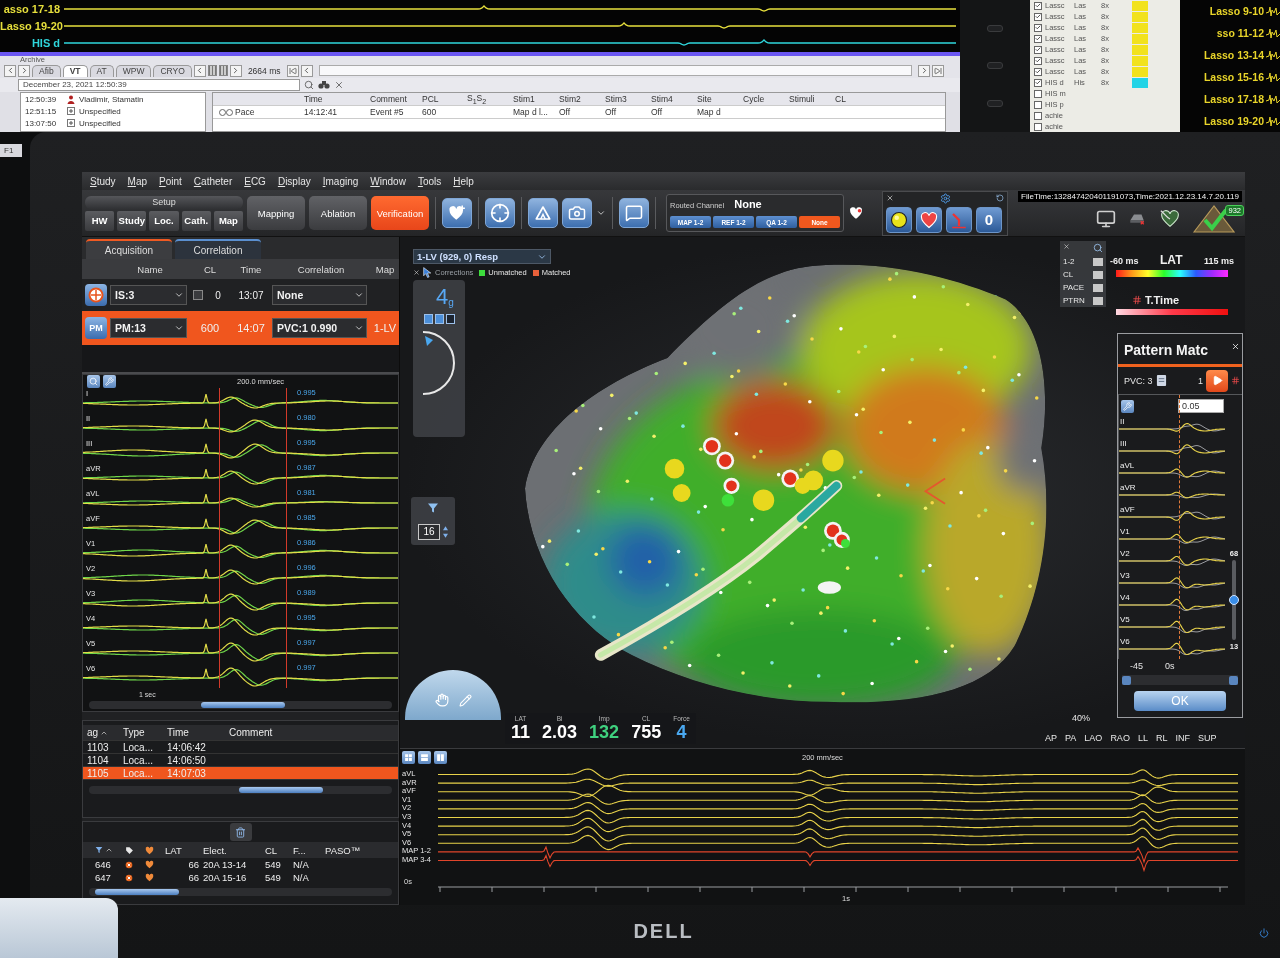  I want to click on menu-item: Map, so click(137, 181).